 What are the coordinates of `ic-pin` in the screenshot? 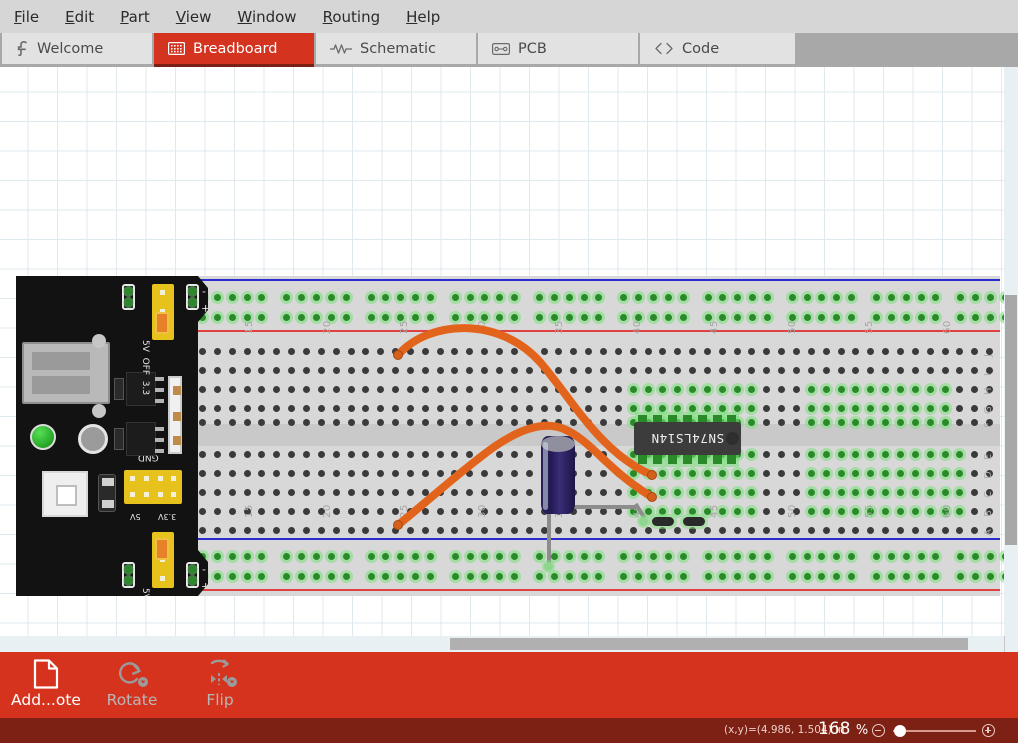 It's located at (732, 459).